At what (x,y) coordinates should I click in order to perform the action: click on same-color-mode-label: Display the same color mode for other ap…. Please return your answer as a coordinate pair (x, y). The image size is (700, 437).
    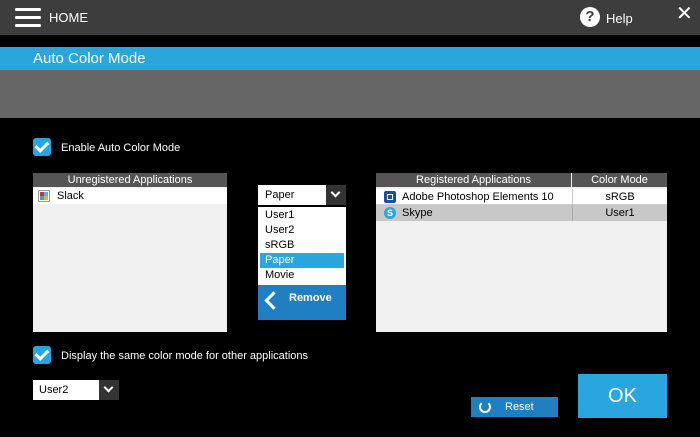
    Looking at the image, I should click on (185, 356).